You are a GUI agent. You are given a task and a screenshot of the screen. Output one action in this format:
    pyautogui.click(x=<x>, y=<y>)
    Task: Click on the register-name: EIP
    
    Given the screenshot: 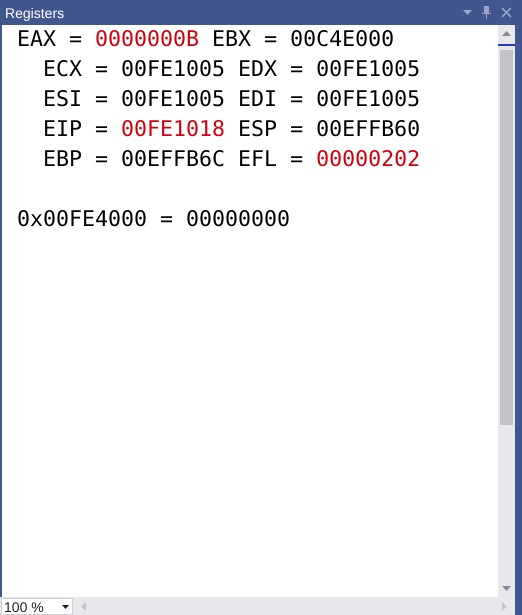 What is the action you would take?
    pyautogui.click(x=62, y=130)
    